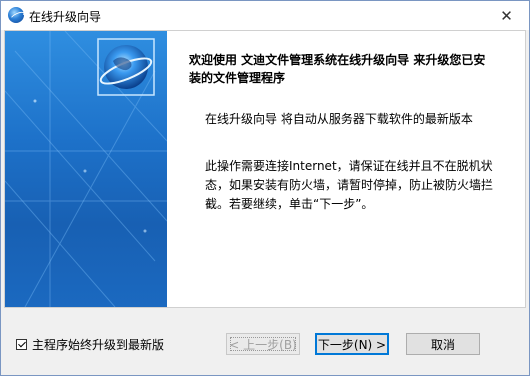 Image resolution: width=530 pixels, height=376 pixels. I want to click on back-button: < 上一步(B), so click(263, 344).